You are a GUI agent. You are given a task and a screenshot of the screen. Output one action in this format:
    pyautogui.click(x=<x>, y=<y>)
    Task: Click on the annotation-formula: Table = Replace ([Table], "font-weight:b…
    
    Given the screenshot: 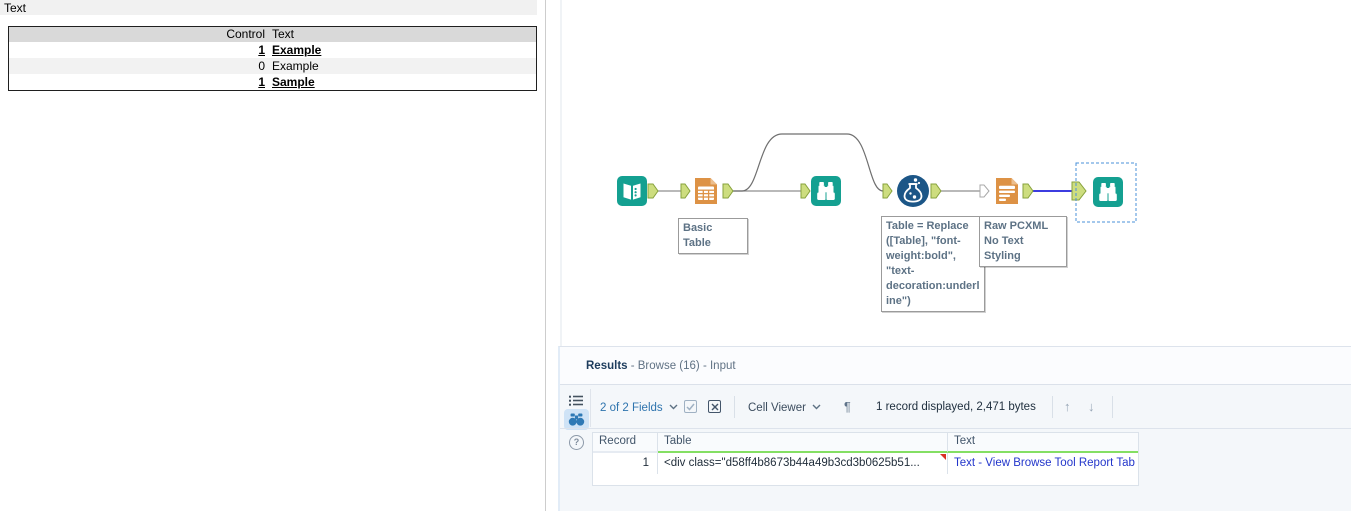 What is the action you would take?
    pyautogui.click(x=933, y=264)
    